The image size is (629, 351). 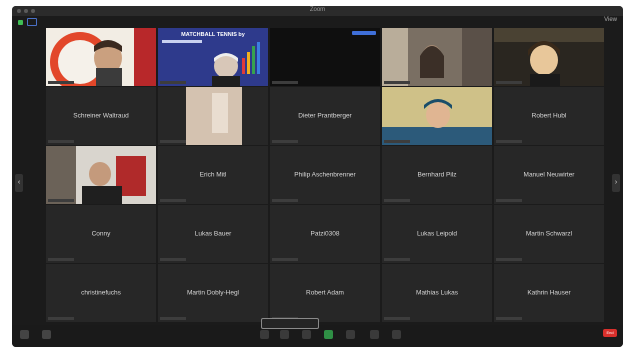 What do you see at coordinates (264, 334) in the screenshot?
I see `security-icon` at bounding box center [264, 334].